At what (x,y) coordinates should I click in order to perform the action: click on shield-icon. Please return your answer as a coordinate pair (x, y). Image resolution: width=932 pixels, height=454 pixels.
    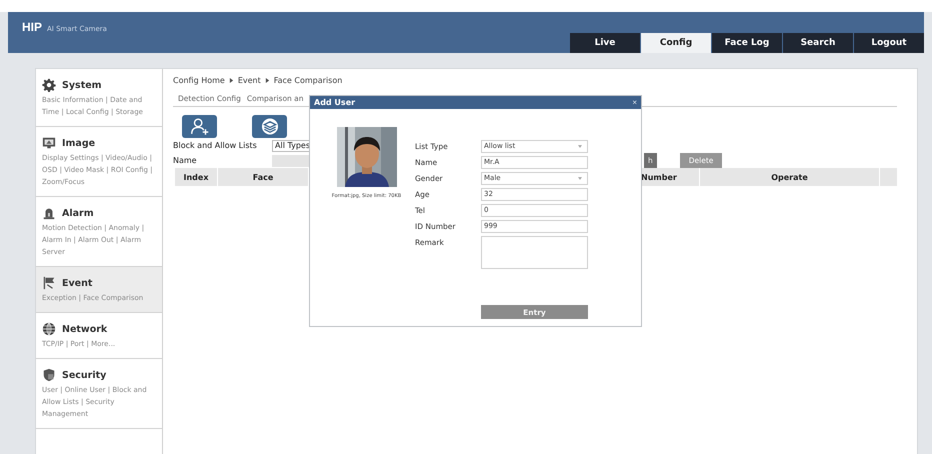
    Looking at the image, I should click on (49, 375).